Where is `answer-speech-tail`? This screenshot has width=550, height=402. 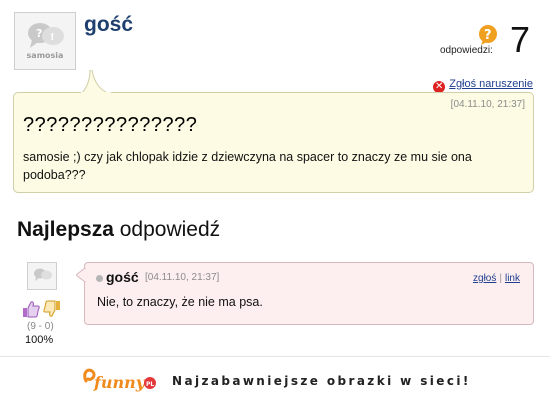 answer-speech-tail is located at coordinates (81, 275).